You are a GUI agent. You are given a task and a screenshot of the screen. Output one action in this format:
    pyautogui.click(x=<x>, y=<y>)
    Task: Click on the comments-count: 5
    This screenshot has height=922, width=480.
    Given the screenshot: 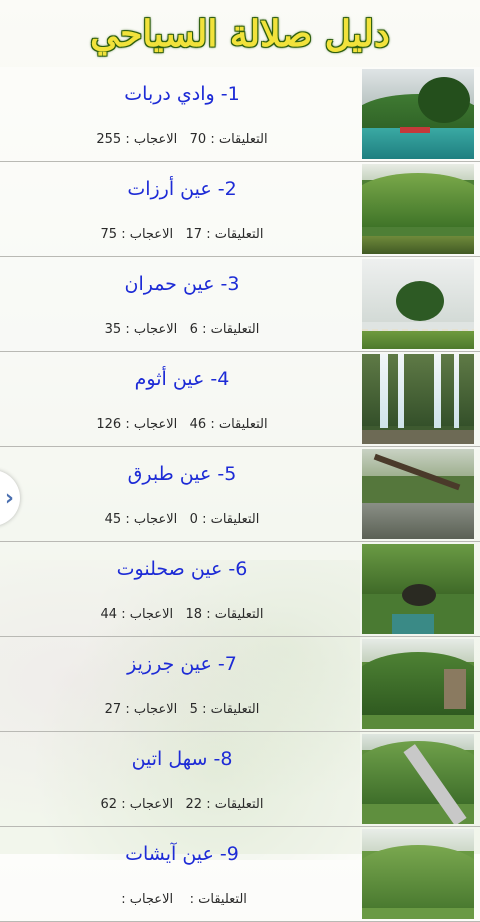 What is the action you would take?
    pyautogui.click(x=193, y=709)
    